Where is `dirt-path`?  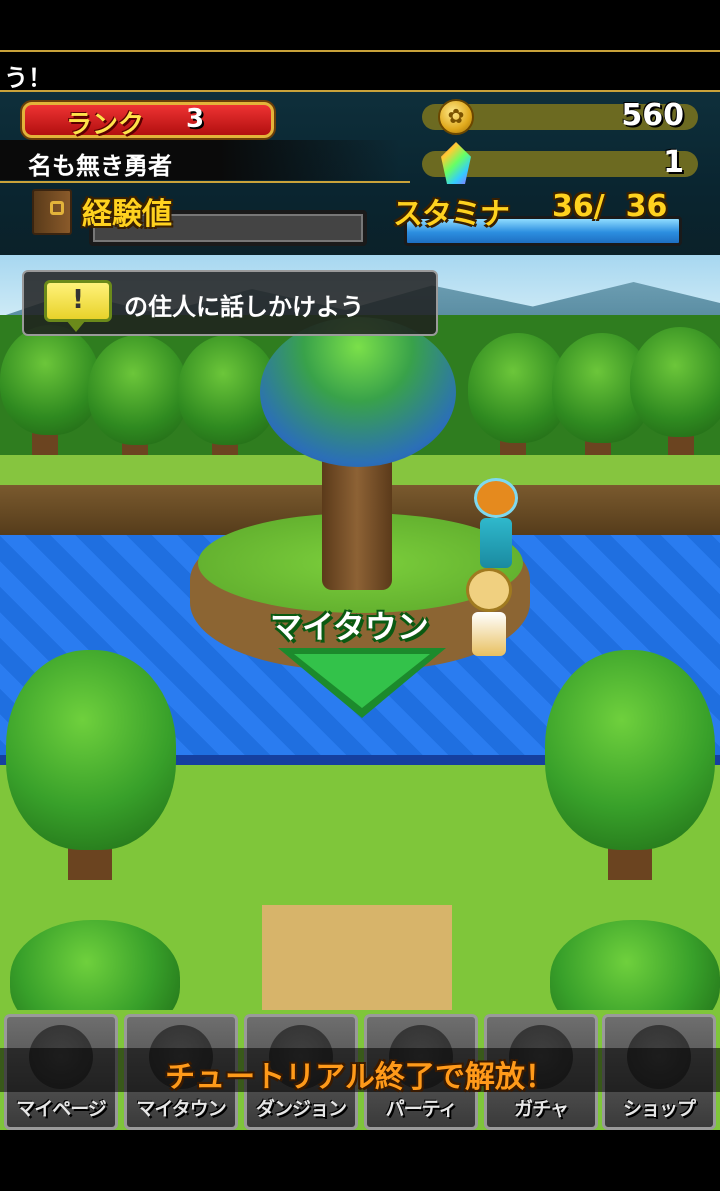 dirt-path is located at coordinates (357, 960).